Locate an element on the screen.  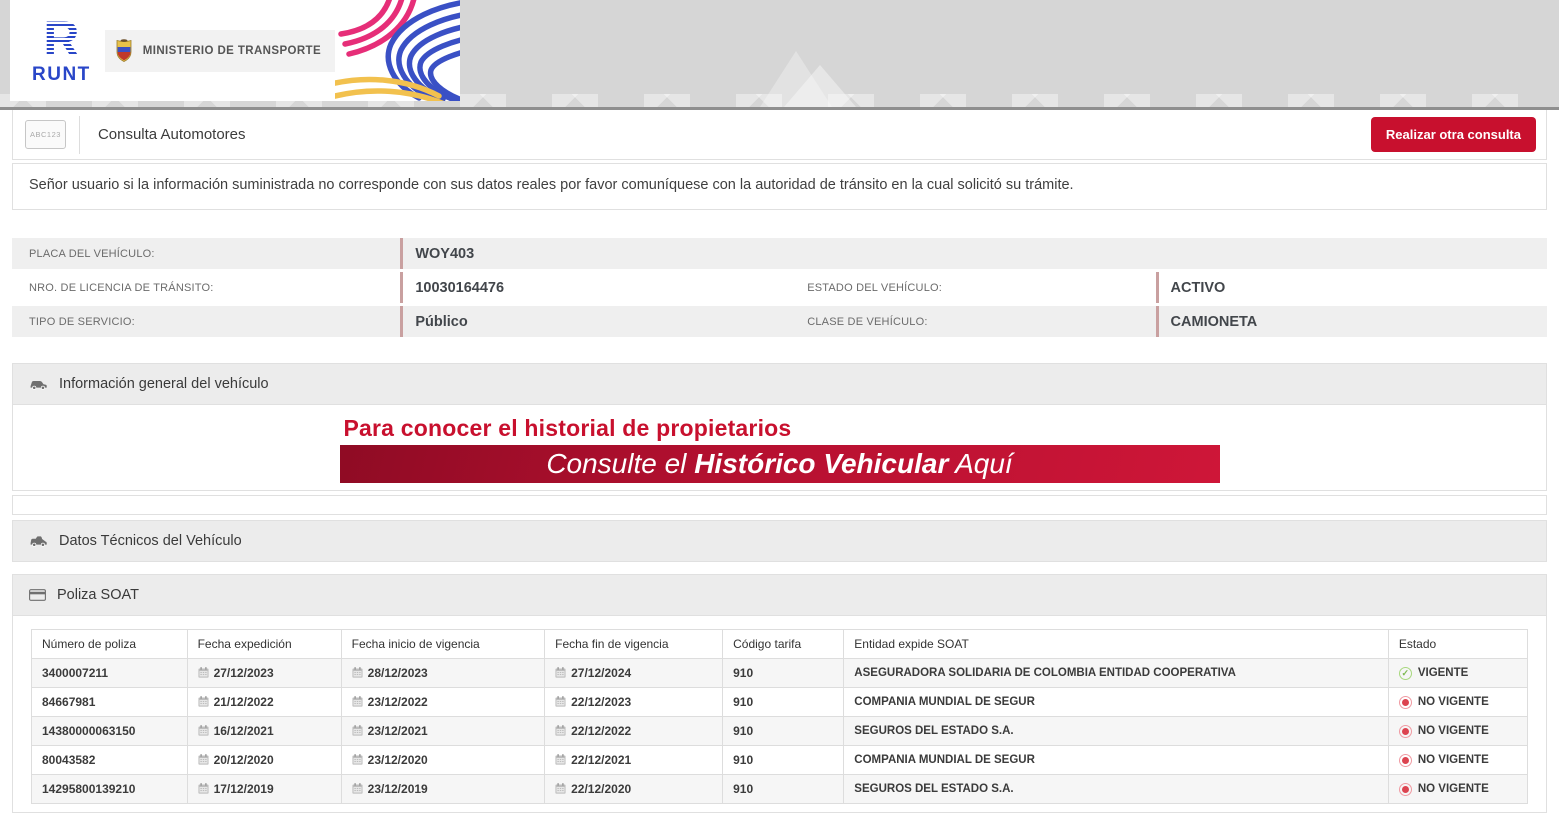
issue-date-cell: 21/12/2022 is located at coordinates (264, 702).